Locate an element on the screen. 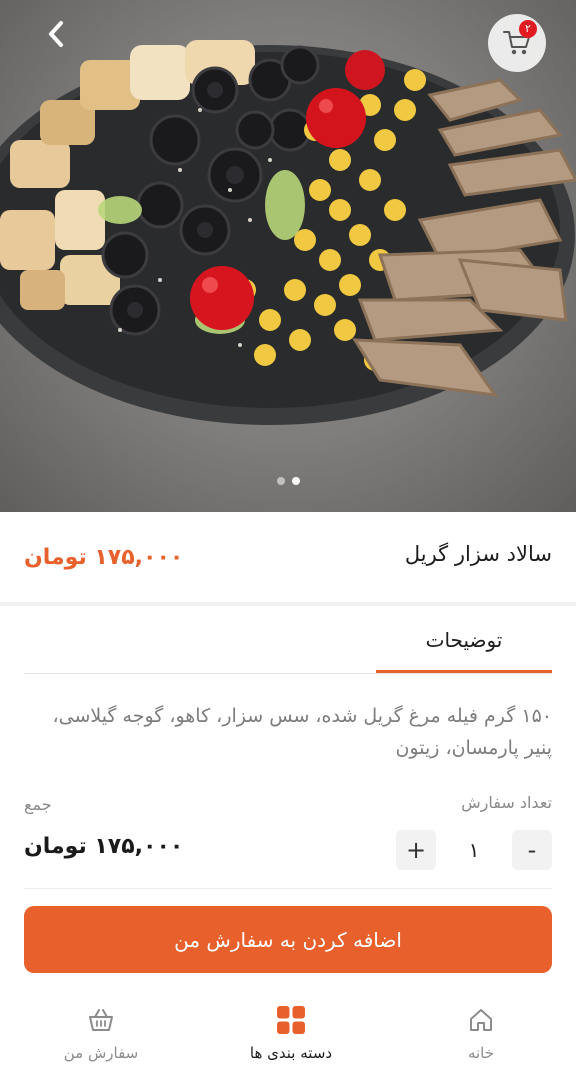 The width and height of the screenshot is (576, 1075). pagination-dot-active is located at coordinates (295, 481).